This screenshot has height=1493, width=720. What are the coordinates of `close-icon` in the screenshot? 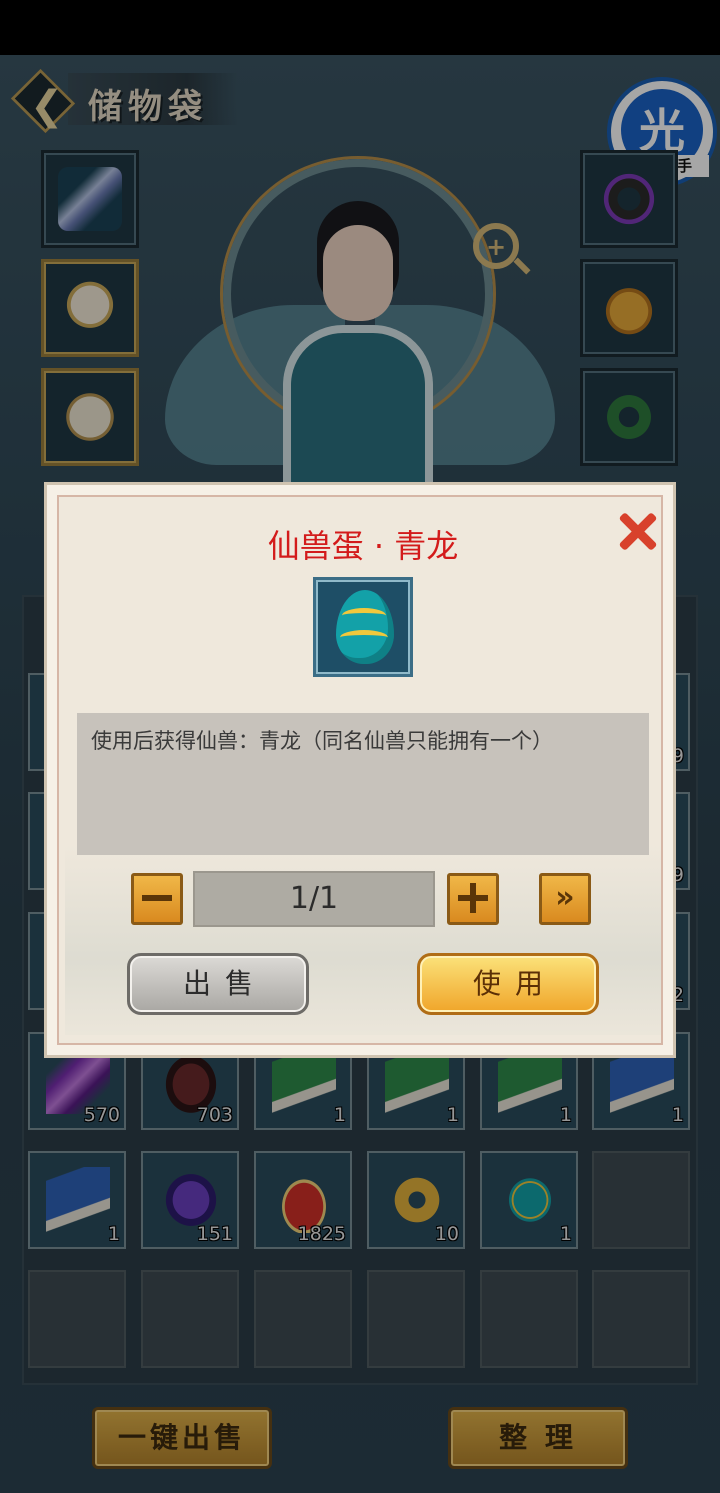 It's located at (638, 532).